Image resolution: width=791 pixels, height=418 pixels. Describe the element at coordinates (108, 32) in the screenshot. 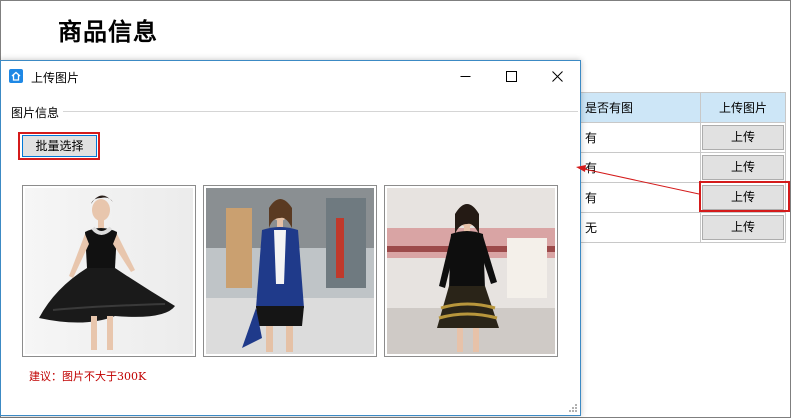

I see `page-title: 商品信息` at that location.